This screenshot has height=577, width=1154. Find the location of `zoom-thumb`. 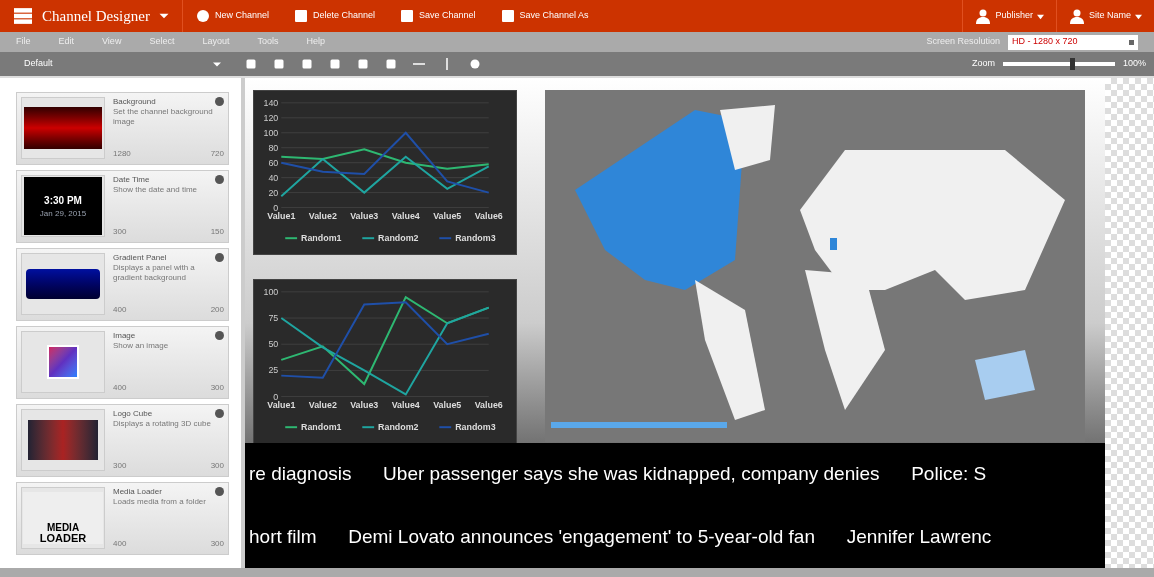

zoom-thumb is located at coordinates (1073, 64).